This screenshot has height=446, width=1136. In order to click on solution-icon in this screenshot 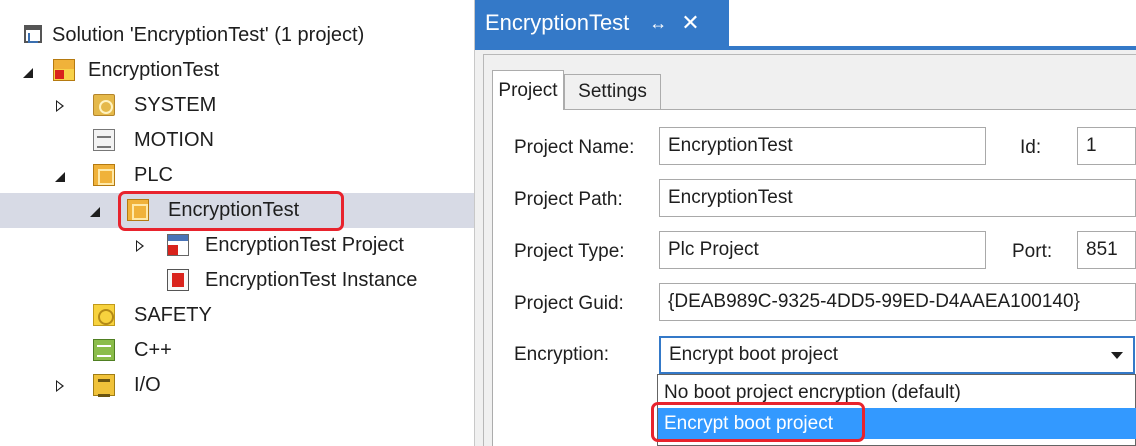, I will do `click(33, 34)`.